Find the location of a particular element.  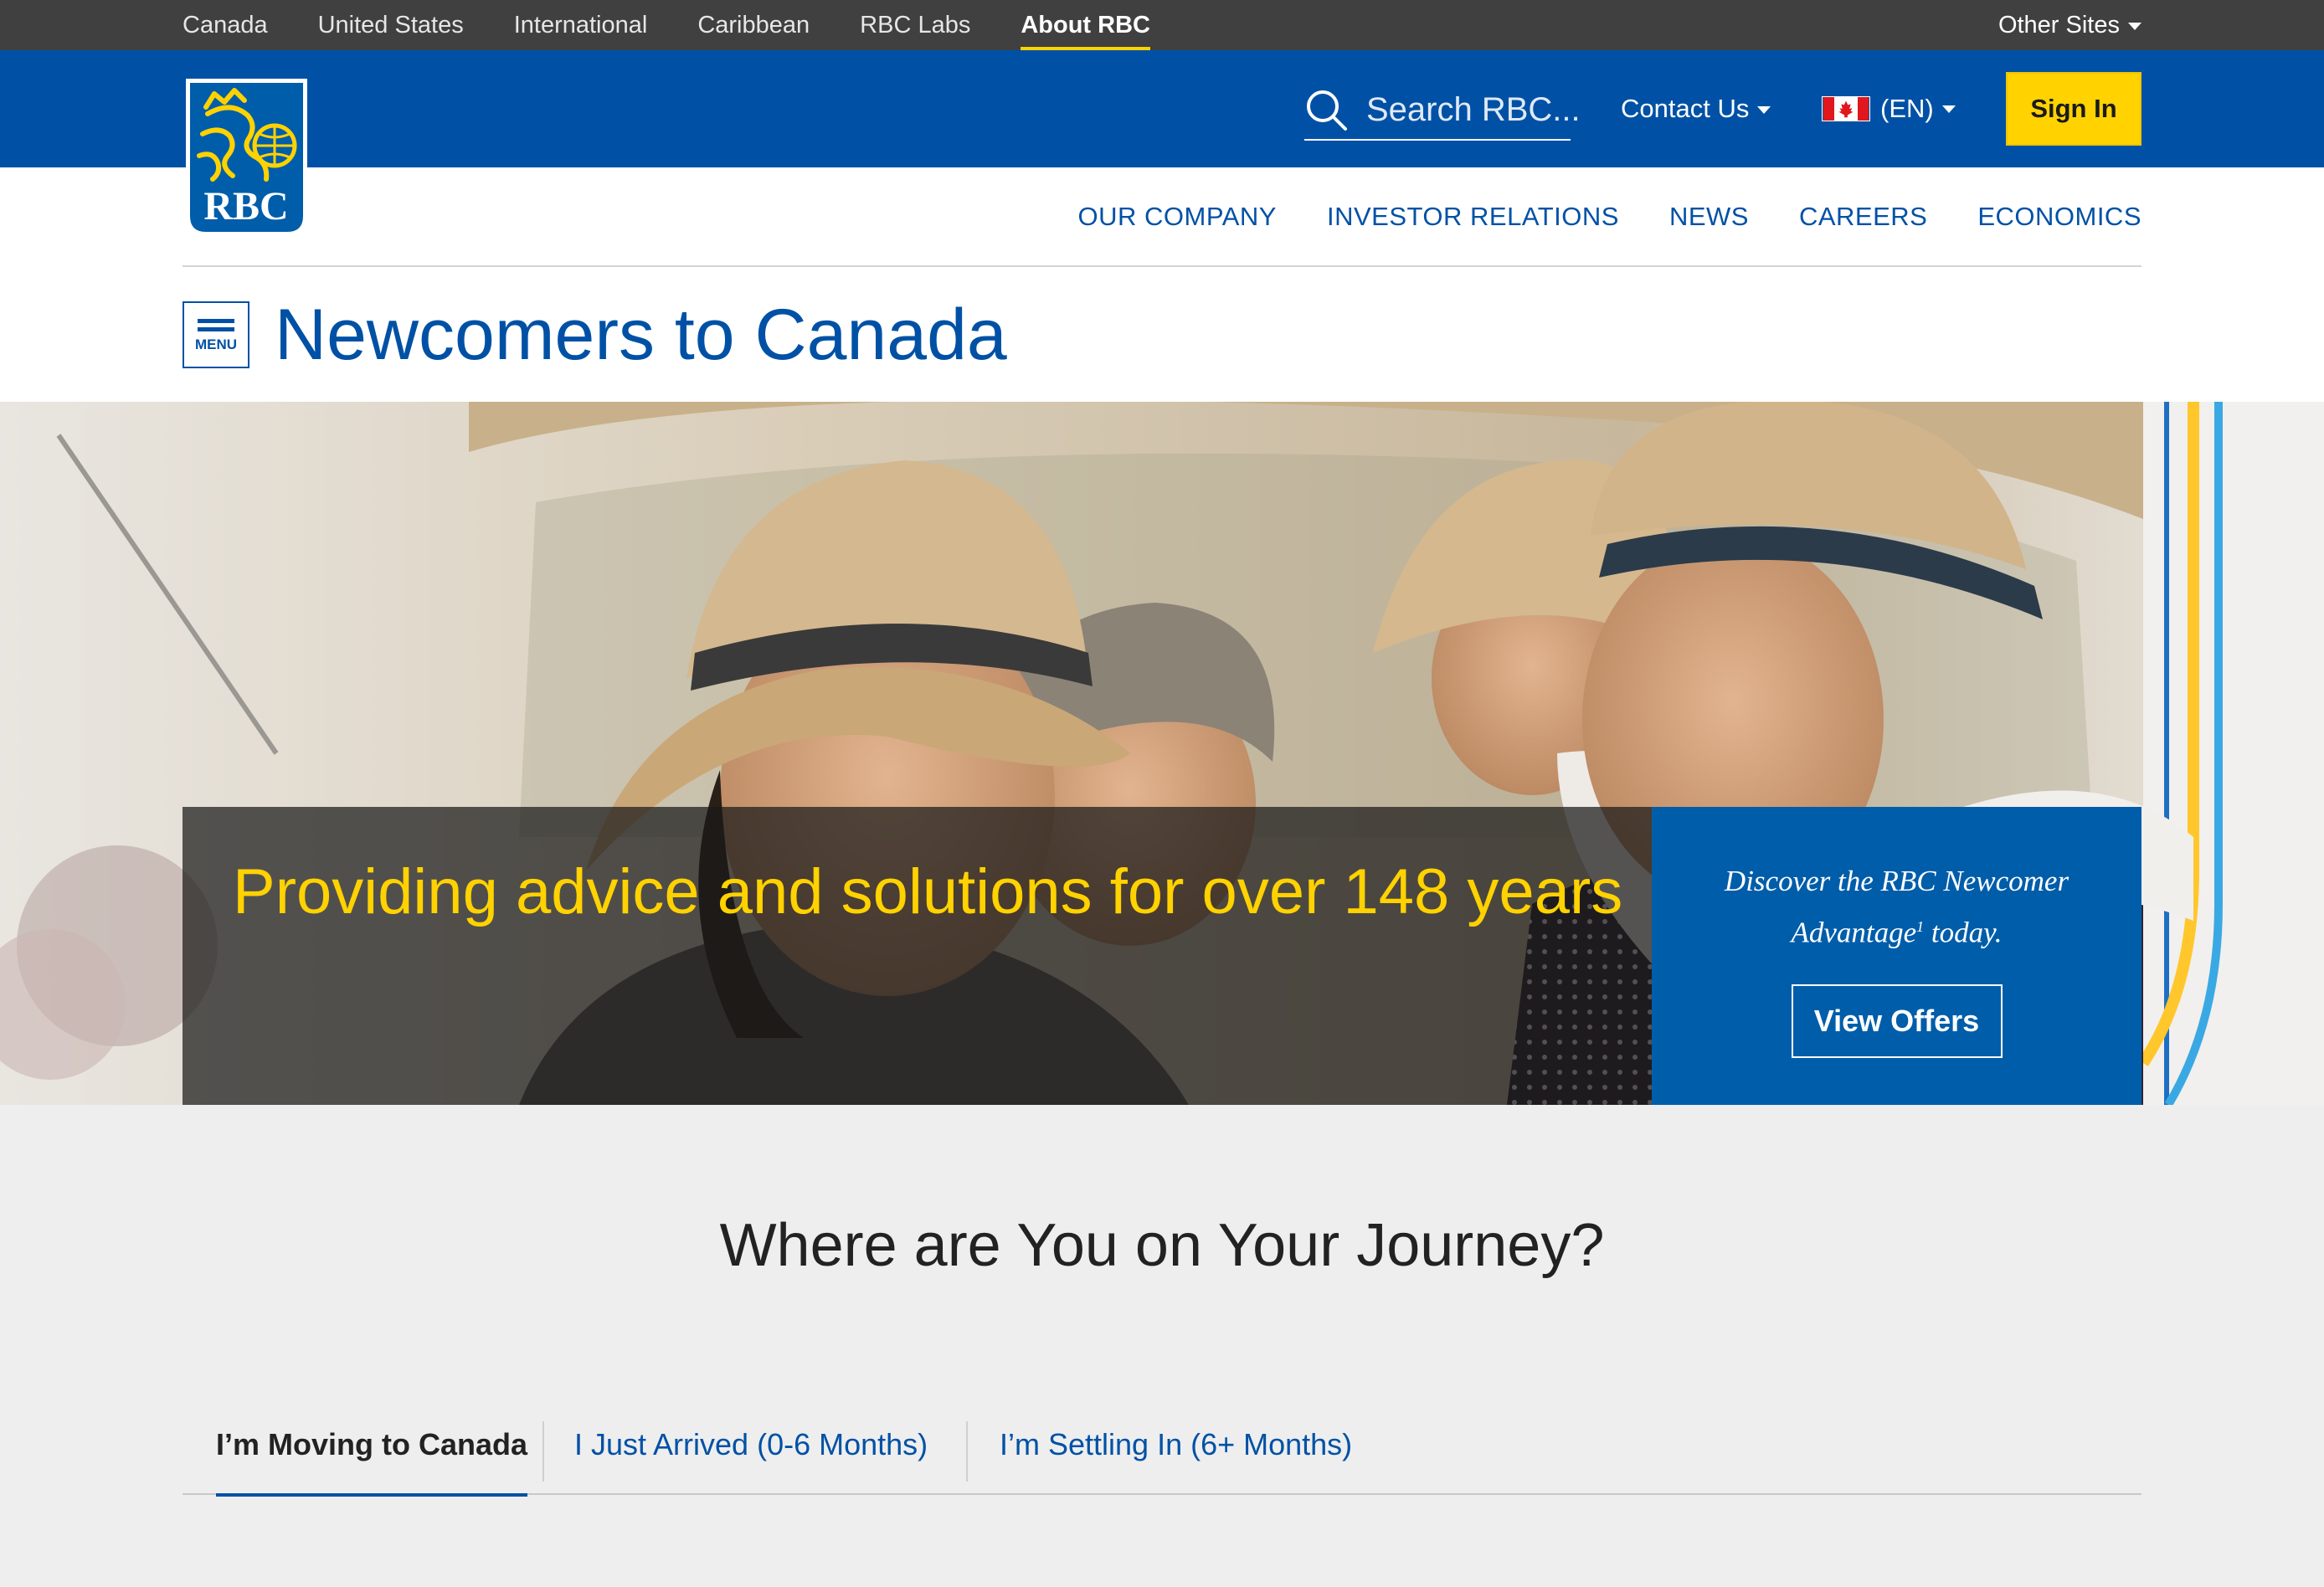

nav-investor-relations: INVESTOR RELATIONS is located at coordinates (1473, 217).